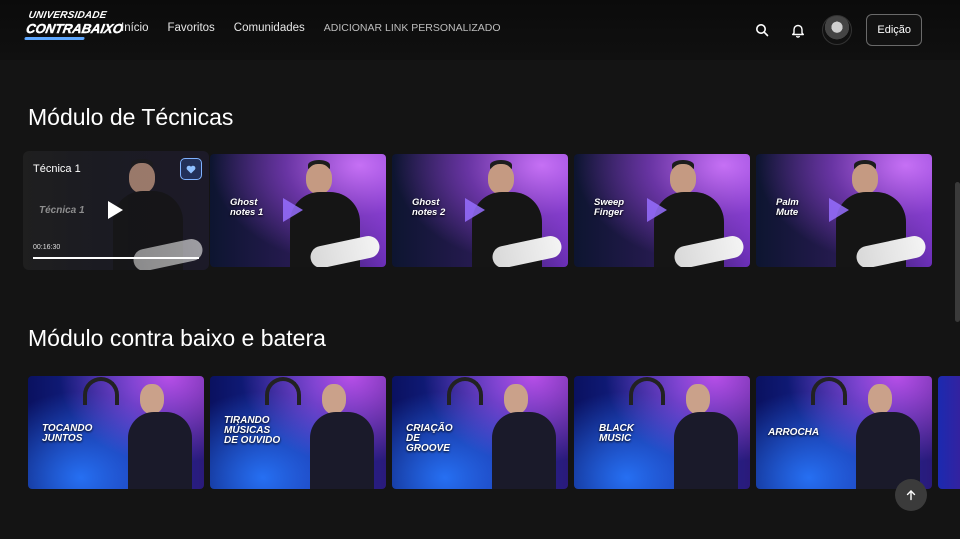  I want to click on lesson-card: TIRANDO MÚSICAS DE OUVIDO, so click(298, 432).